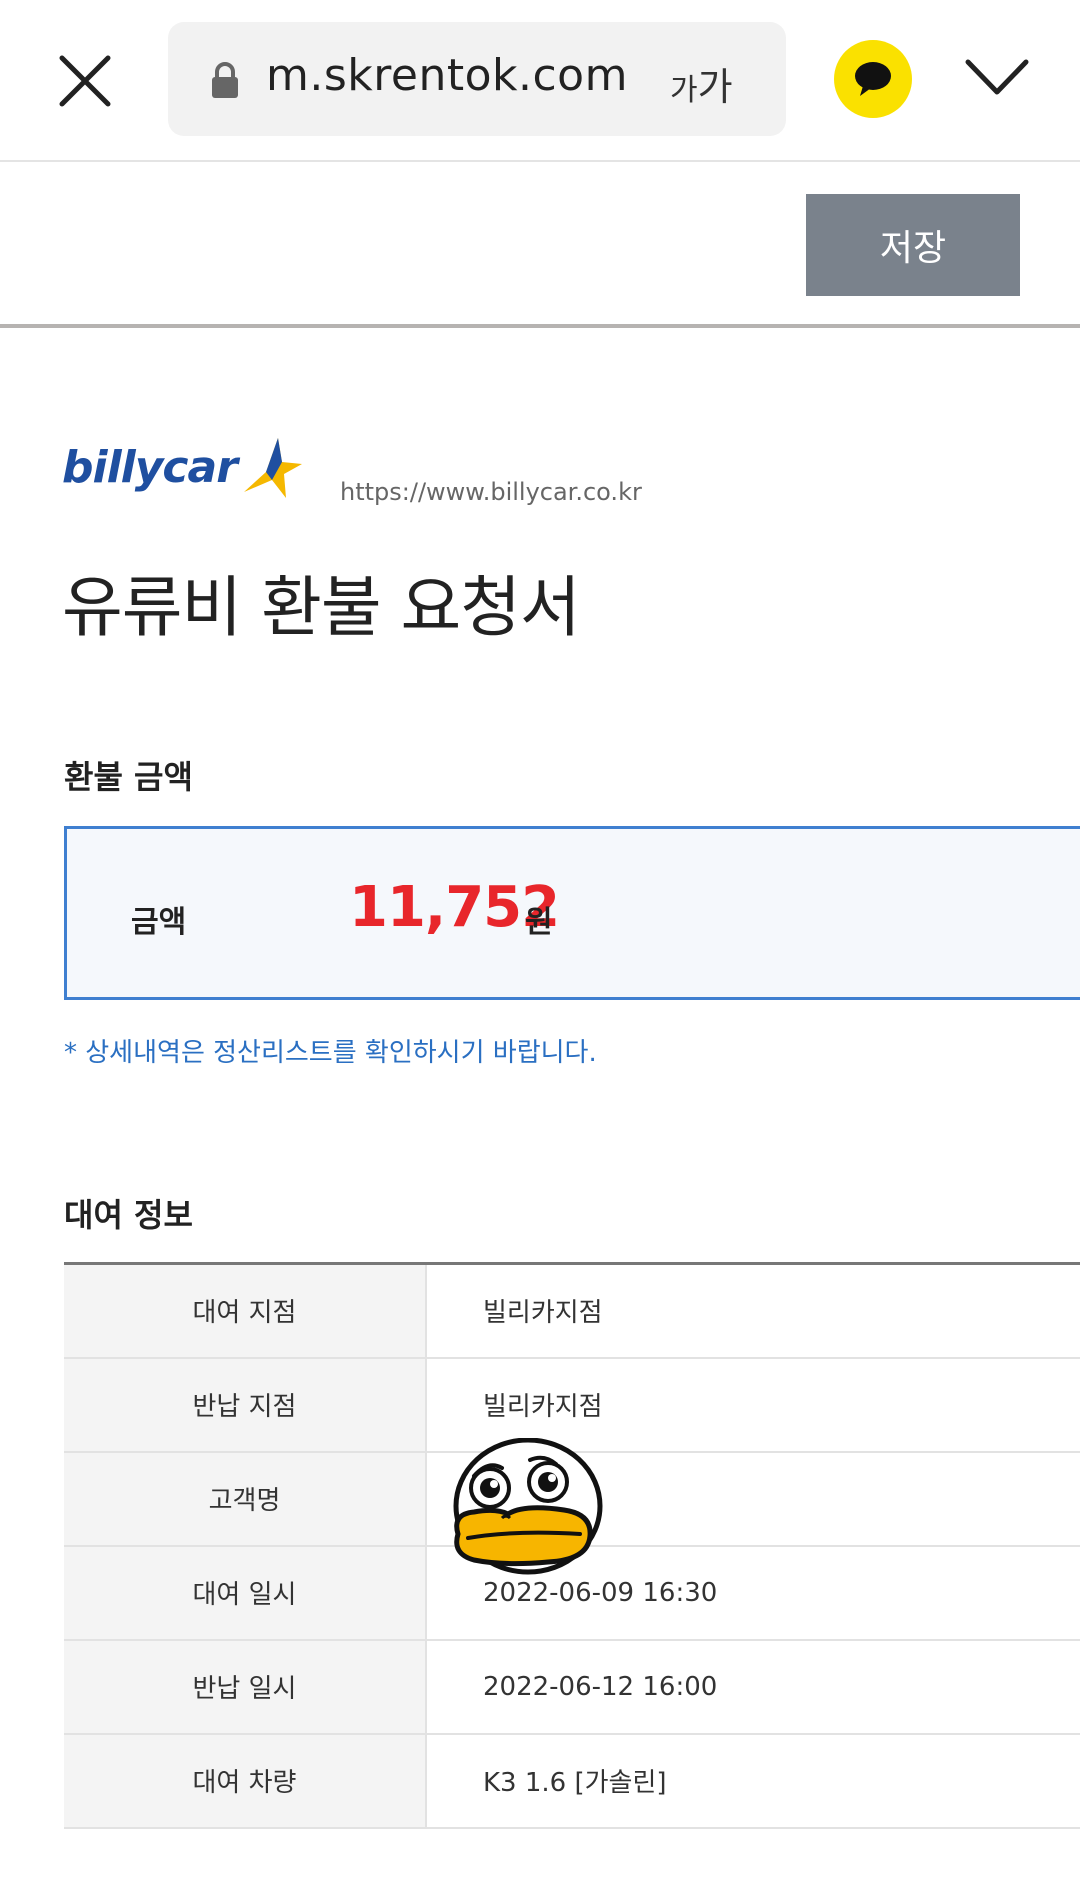 The image size is (1080, 1881). What do you see at coordinates (715, 87) in the screenshot?
I see `font-size-large-glyph: 가` at bounding box center [715, 87].